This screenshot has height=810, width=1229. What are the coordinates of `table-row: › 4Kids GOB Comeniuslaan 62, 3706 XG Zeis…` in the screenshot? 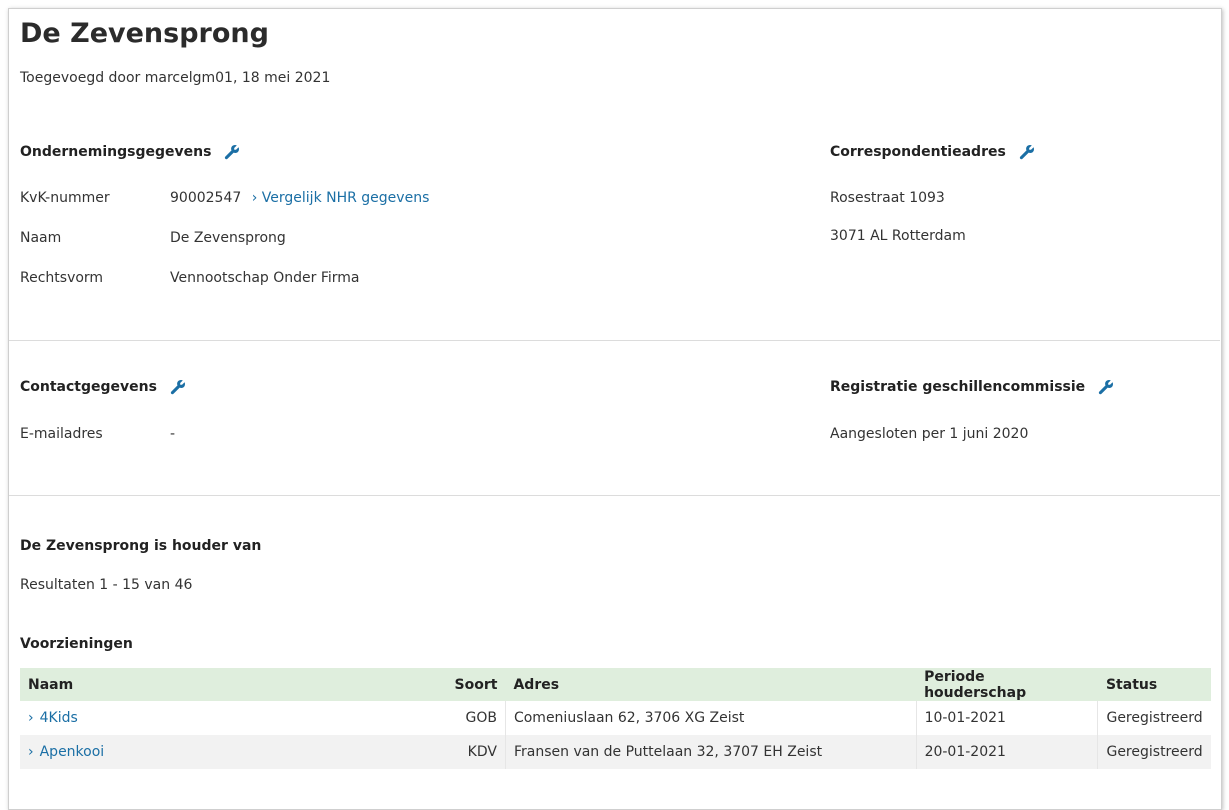 It's located at (615, 718).